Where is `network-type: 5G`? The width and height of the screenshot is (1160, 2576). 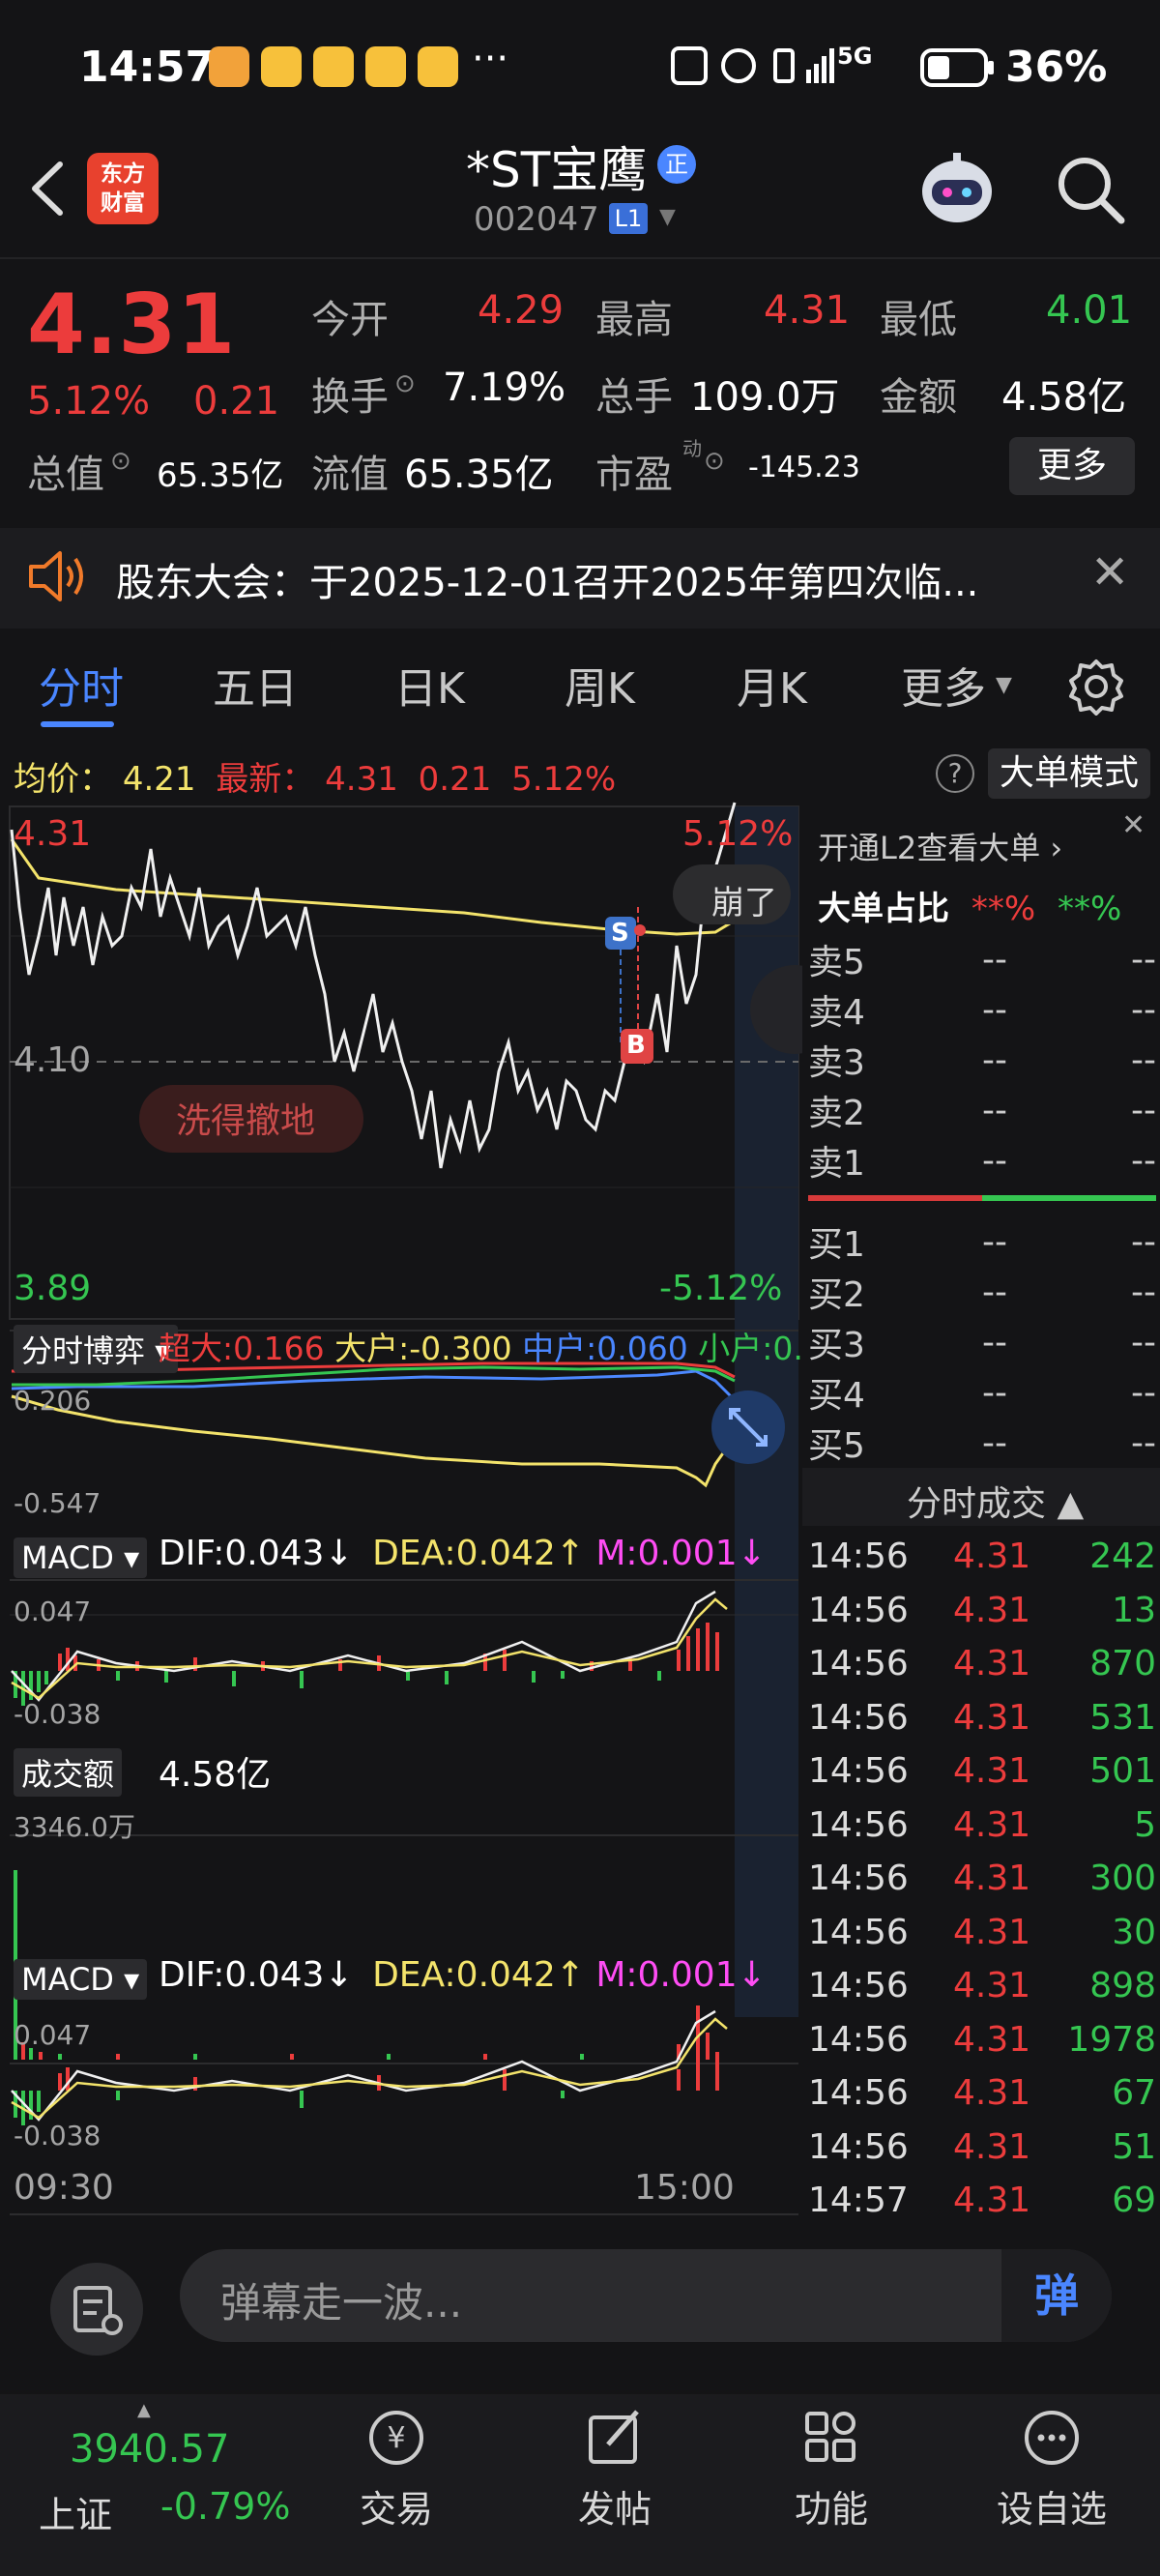 network-type: 5G is located at coordinates (855, 56).